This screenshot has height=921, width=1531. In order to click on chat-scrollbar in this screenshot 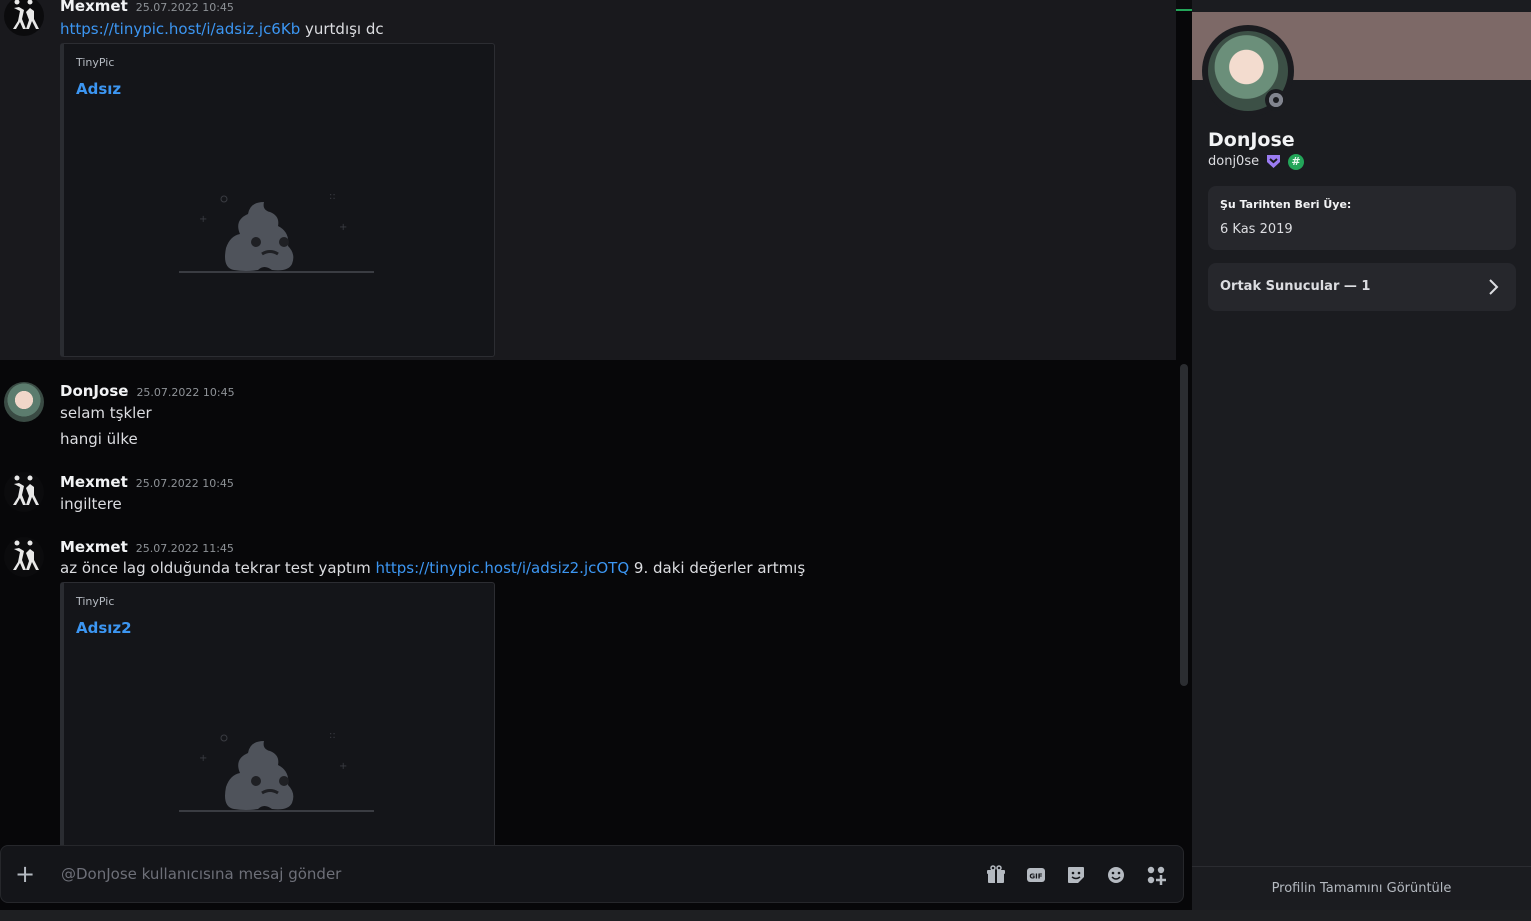, I will do `click(1184, 525)`.